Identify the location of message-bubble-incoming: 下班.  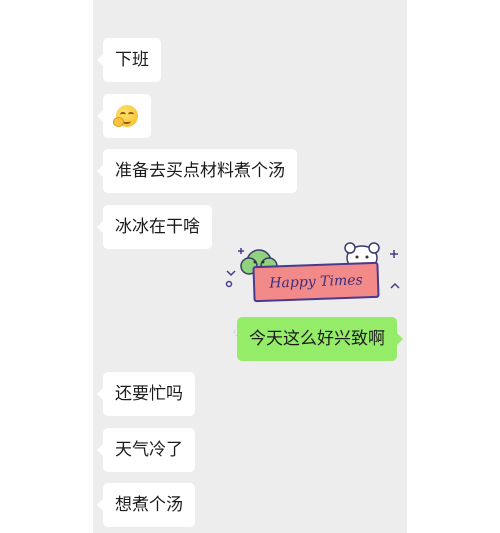
(129, 60).